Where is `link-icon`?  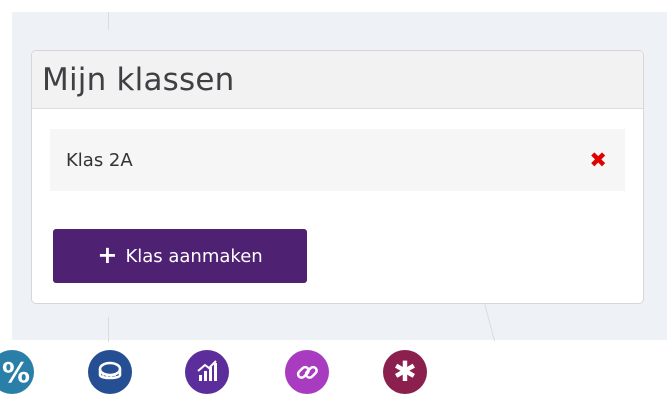
link-icon is located at coordinates (307, 372).